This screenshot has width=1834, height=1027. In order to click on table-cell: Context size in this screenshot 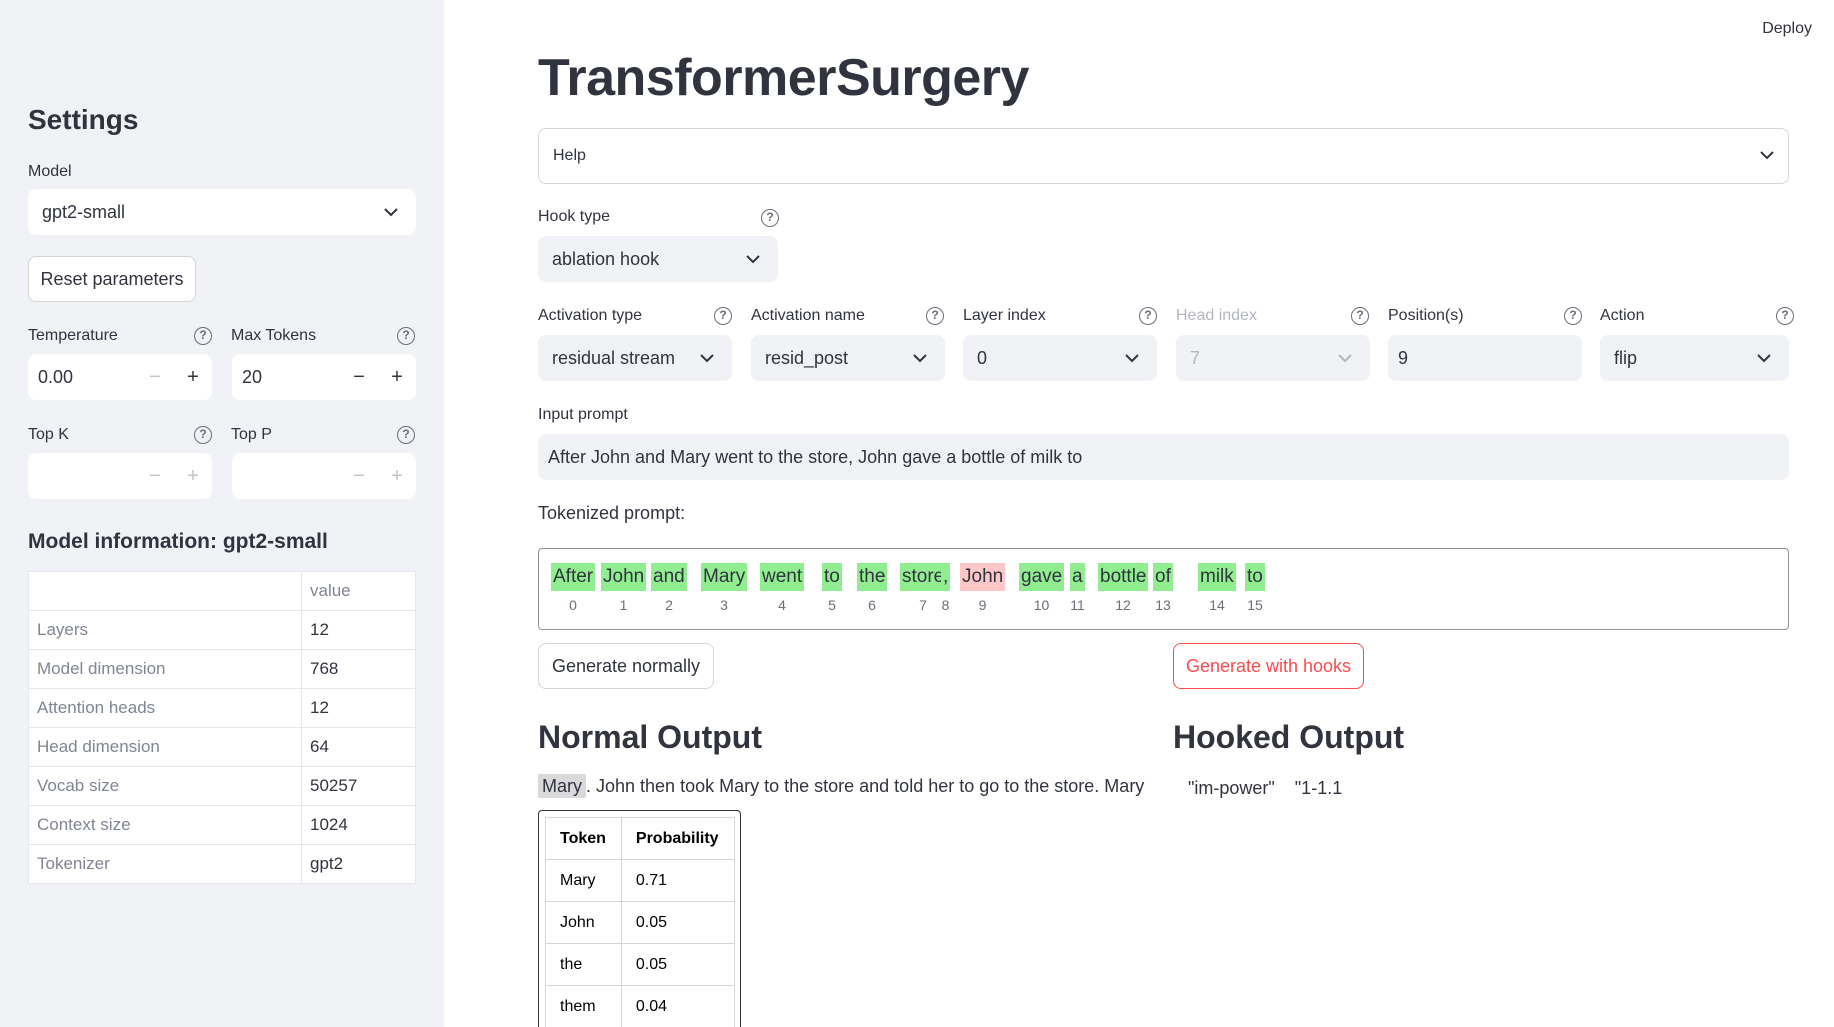, I will do `click(165, 825)`.